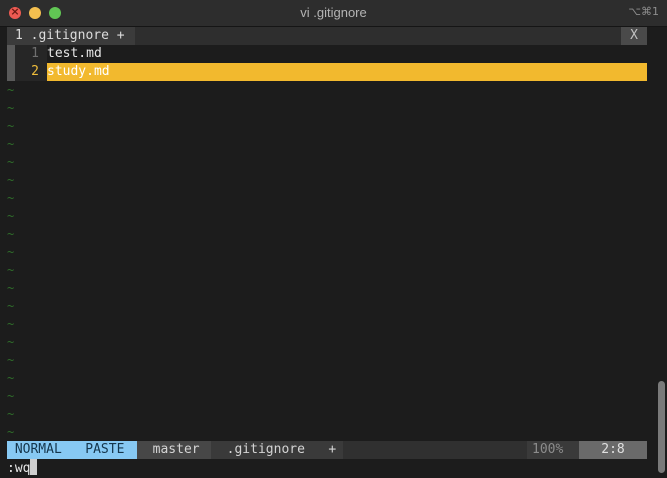  Describe the element at coordinates (613, 450) in the screenshot. I see `cursor-position: 2:8` at that location.